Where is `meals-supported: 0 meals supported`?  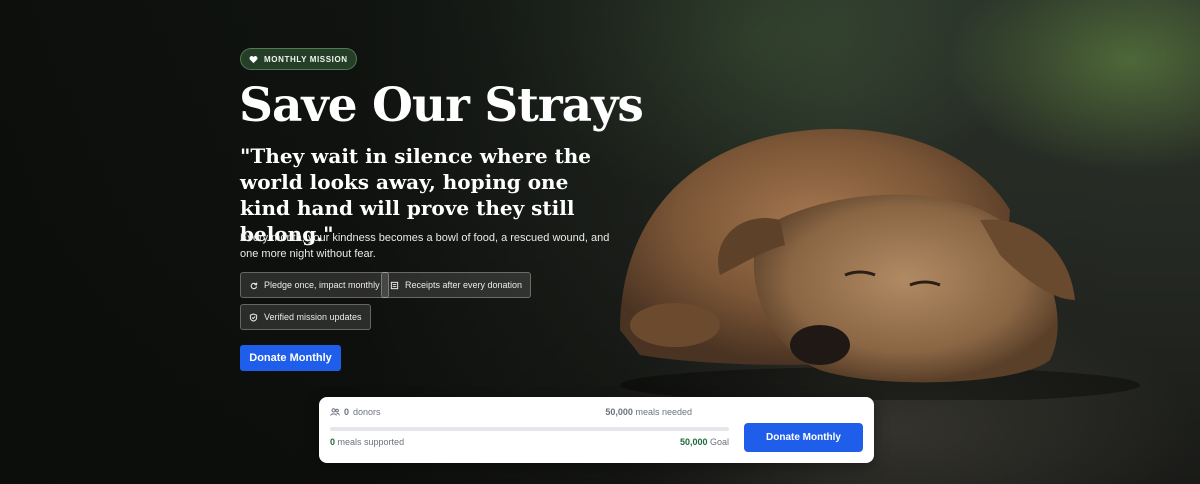
meals-supported: 0 meals supported is located at coordinates (367, 442).